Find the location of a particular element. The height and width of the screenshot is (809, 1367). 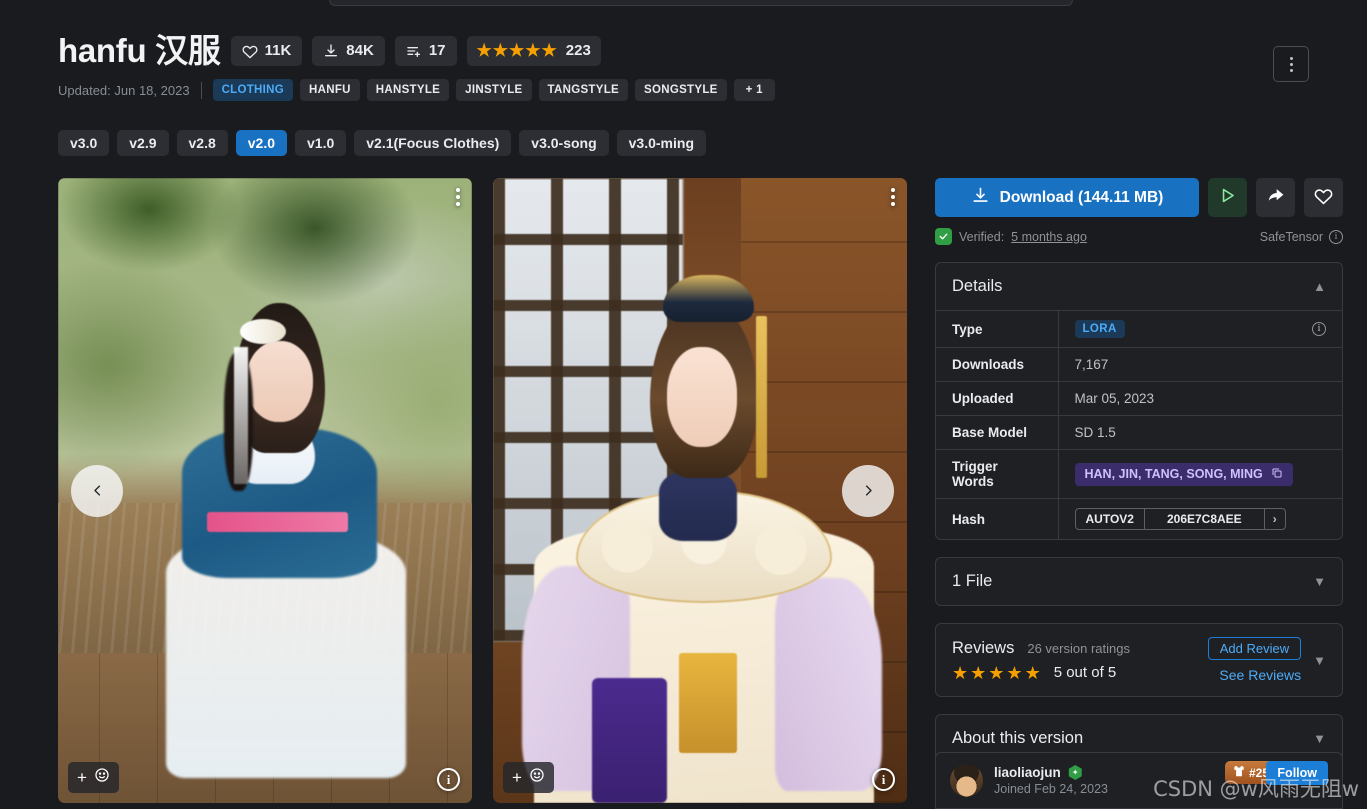

collections-count: 17 is located at coordinates (437, 50).